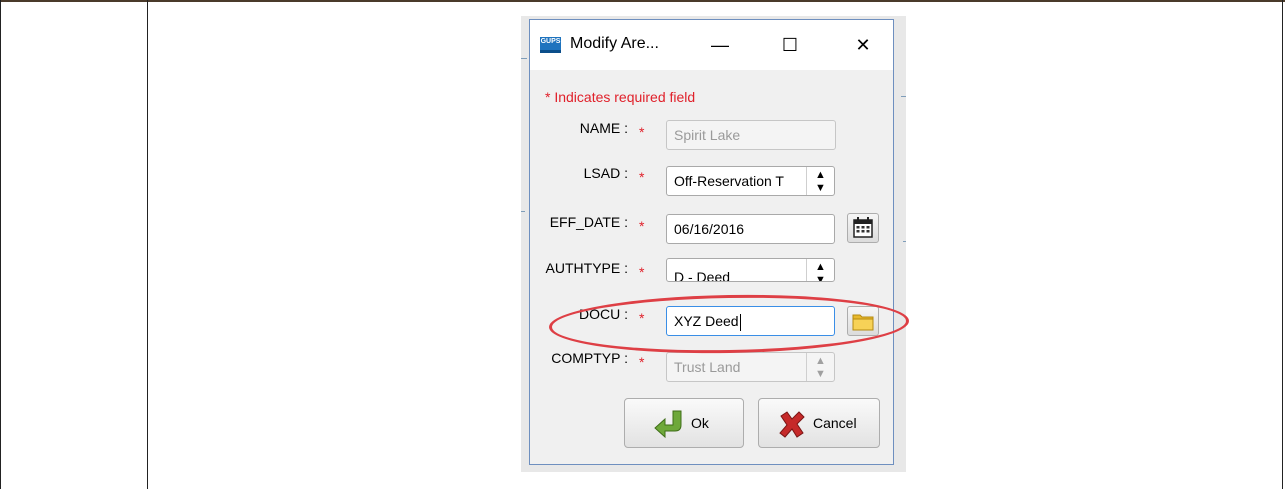 The height and width of the screenshot is (489, 1285). Describe the element at coordinates (1282, 244) in the screenshot. I see `table-right-border` at that location.